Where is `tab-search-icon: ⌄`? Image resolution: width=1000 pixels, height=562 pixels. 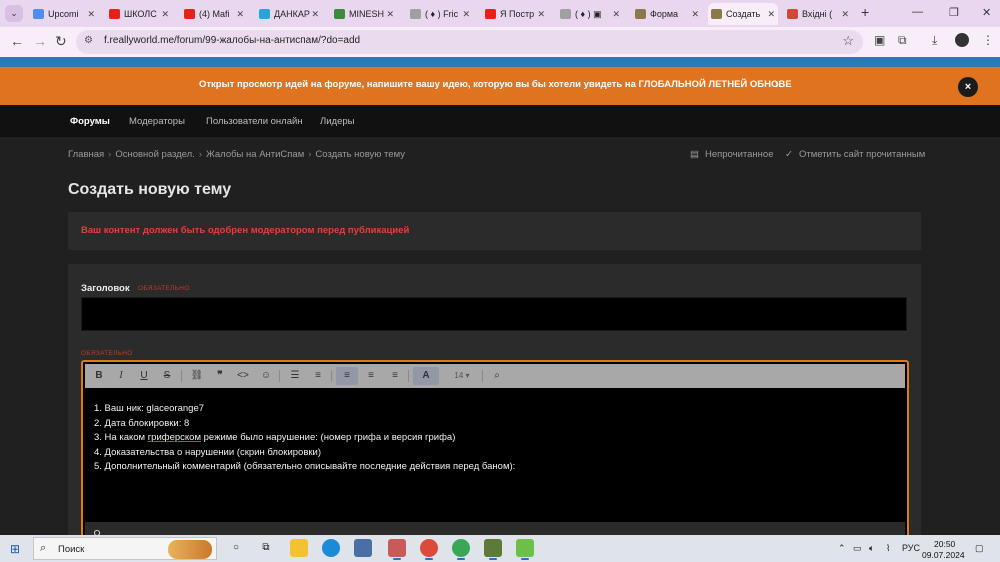
tab-search-icon: ⌄ is located at coordinates (14, 13).